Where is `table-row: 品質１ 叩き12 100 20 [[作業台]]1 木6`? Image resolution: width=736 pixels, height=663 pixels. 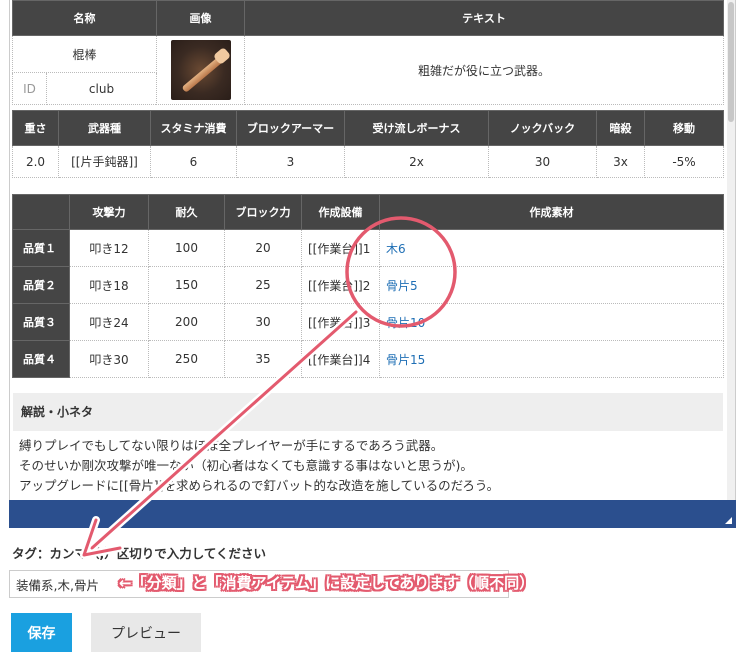
table-row: 品質１ 叩き12 100 20 [[作業台]]1 木6 is located at coordinates (368, 248).